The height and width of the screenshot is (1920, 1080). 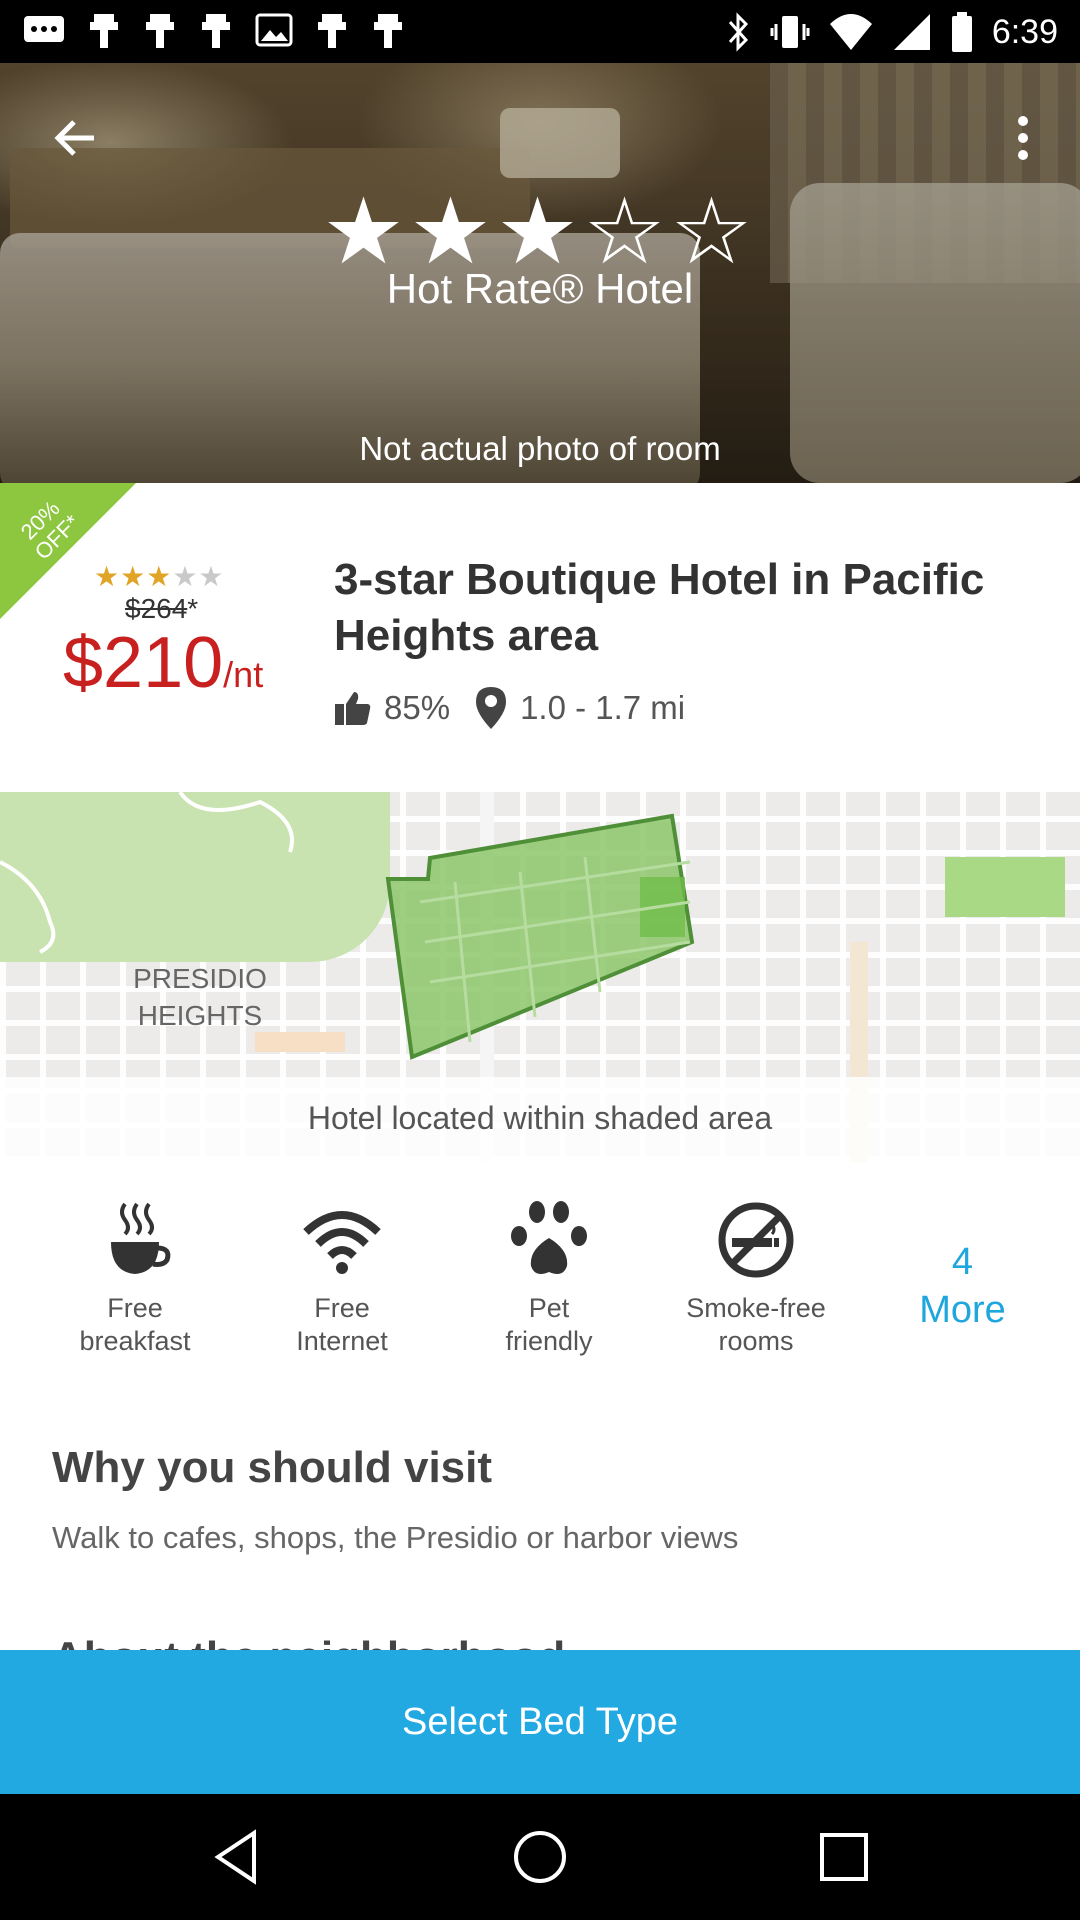 What do you see at coordinates (491, 708) in the screenshot?
I see `location-pin-icon` at bounding box center [491, 708].